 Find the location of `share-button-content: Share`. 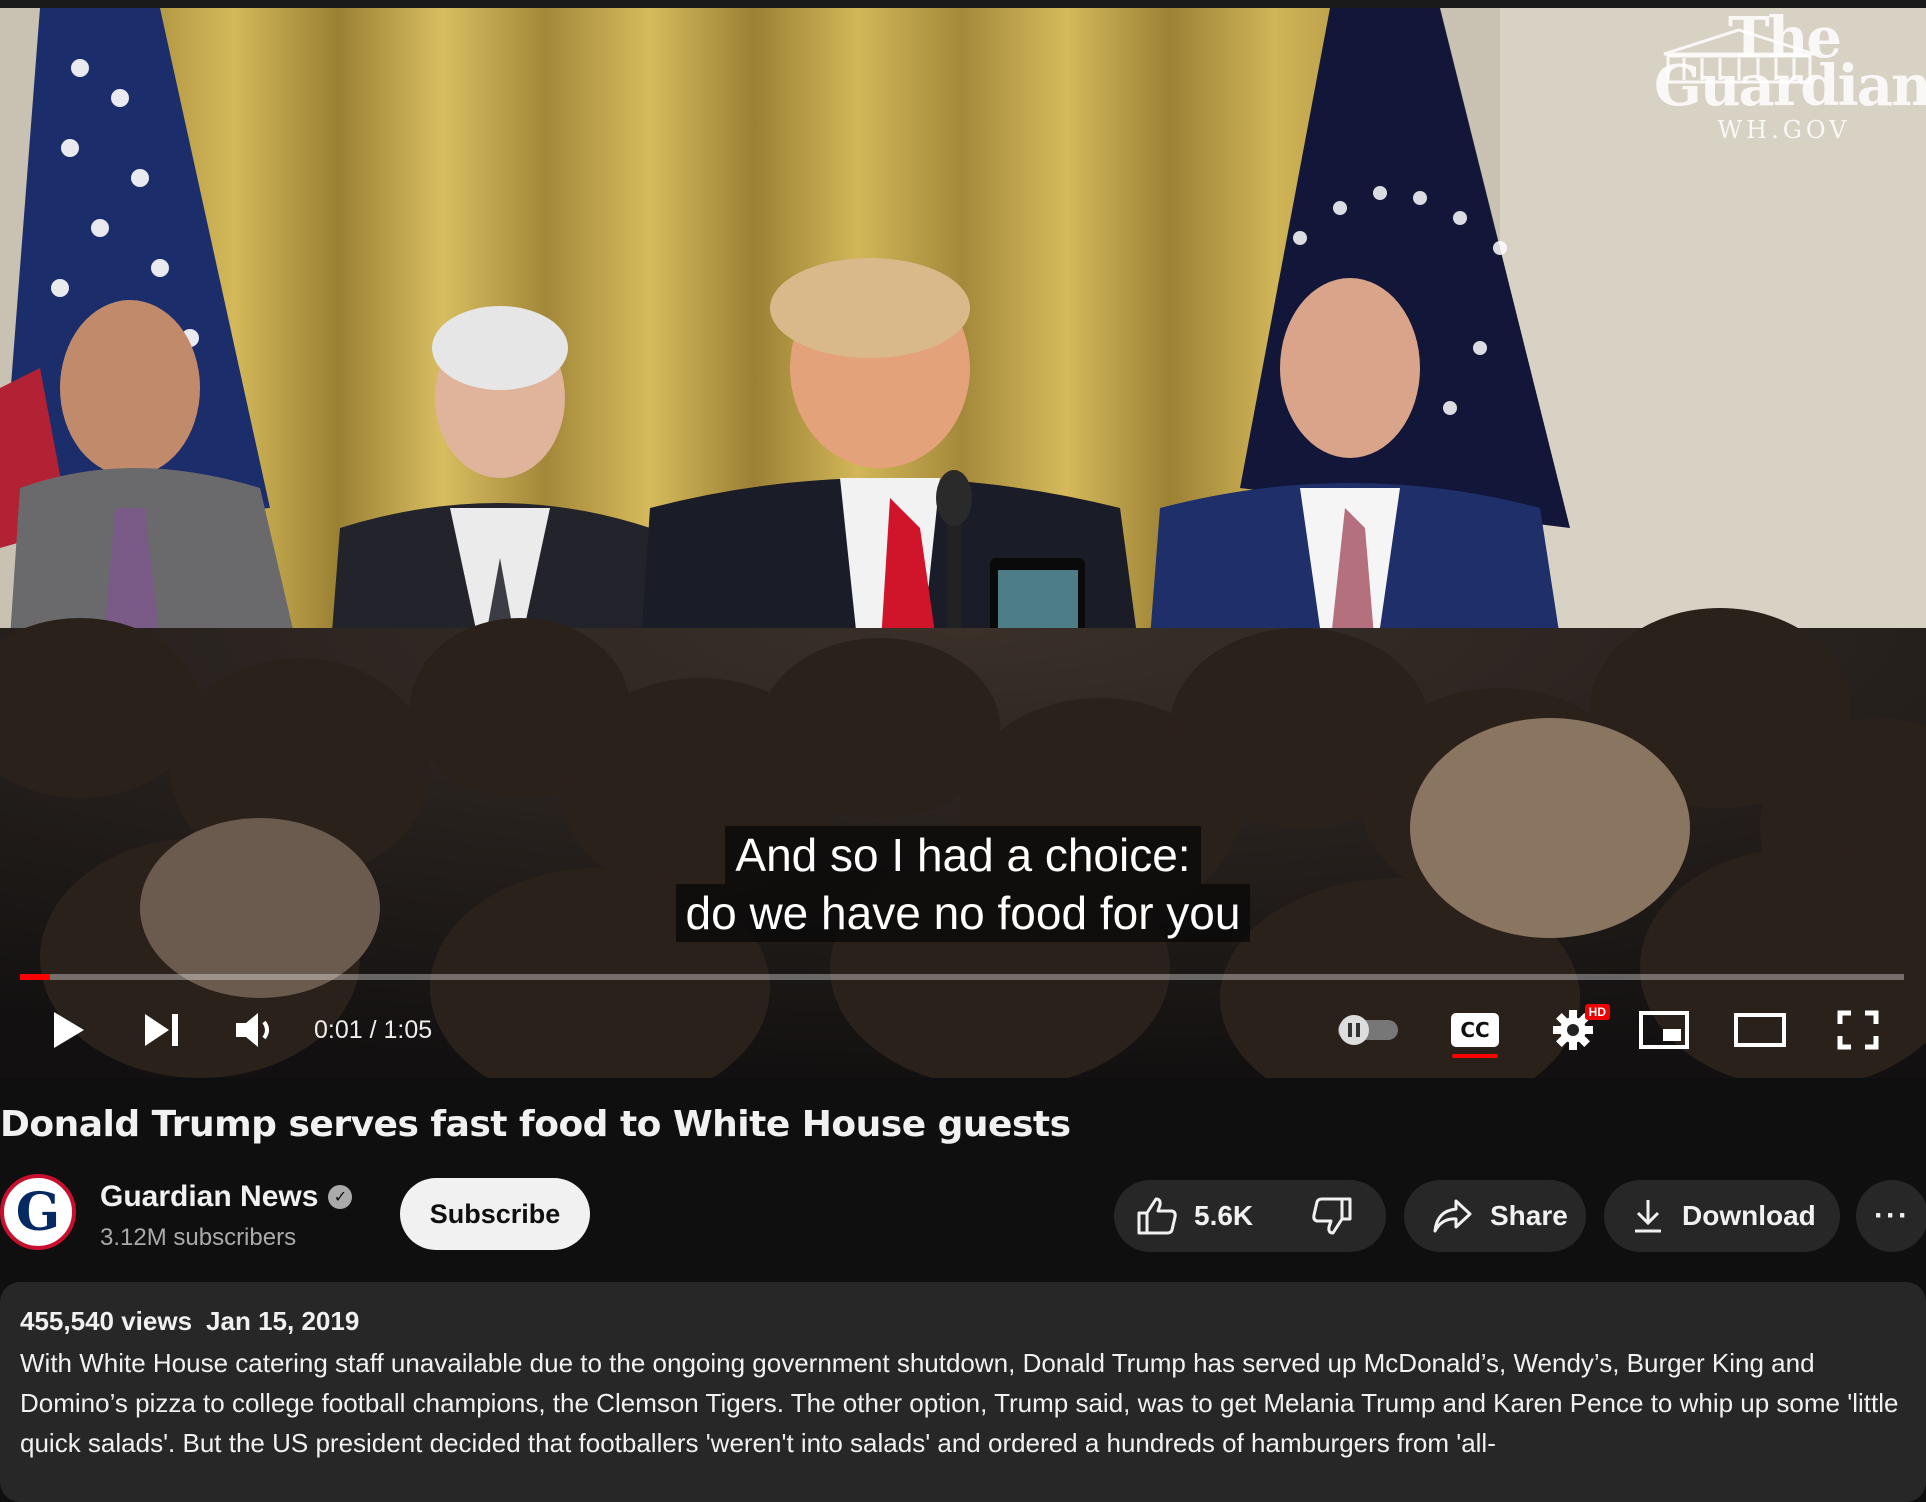

share-button-content: Share is located at coordinates (1500, 1216).